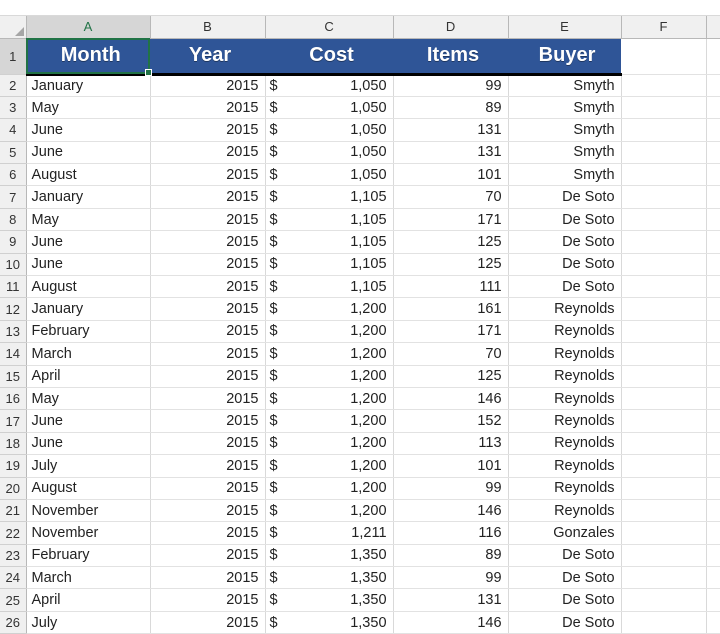  I want to click on cell-items: 116, so click(451, 533).